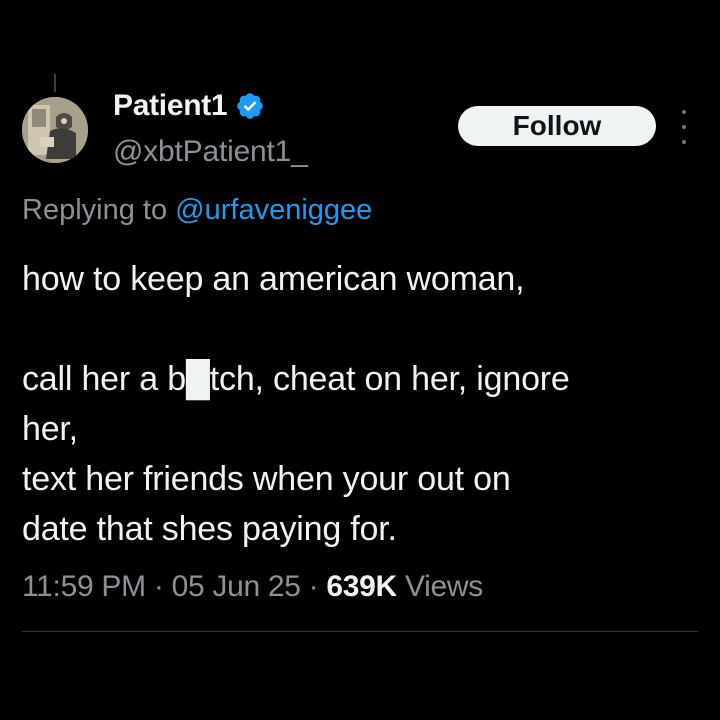 Image resolution: width=720 pixels, height=720 pixels. What do you see at coordinates (361, 586) in the screenshot?
I see `views-count: 639K` at bounding box center [361, 586].